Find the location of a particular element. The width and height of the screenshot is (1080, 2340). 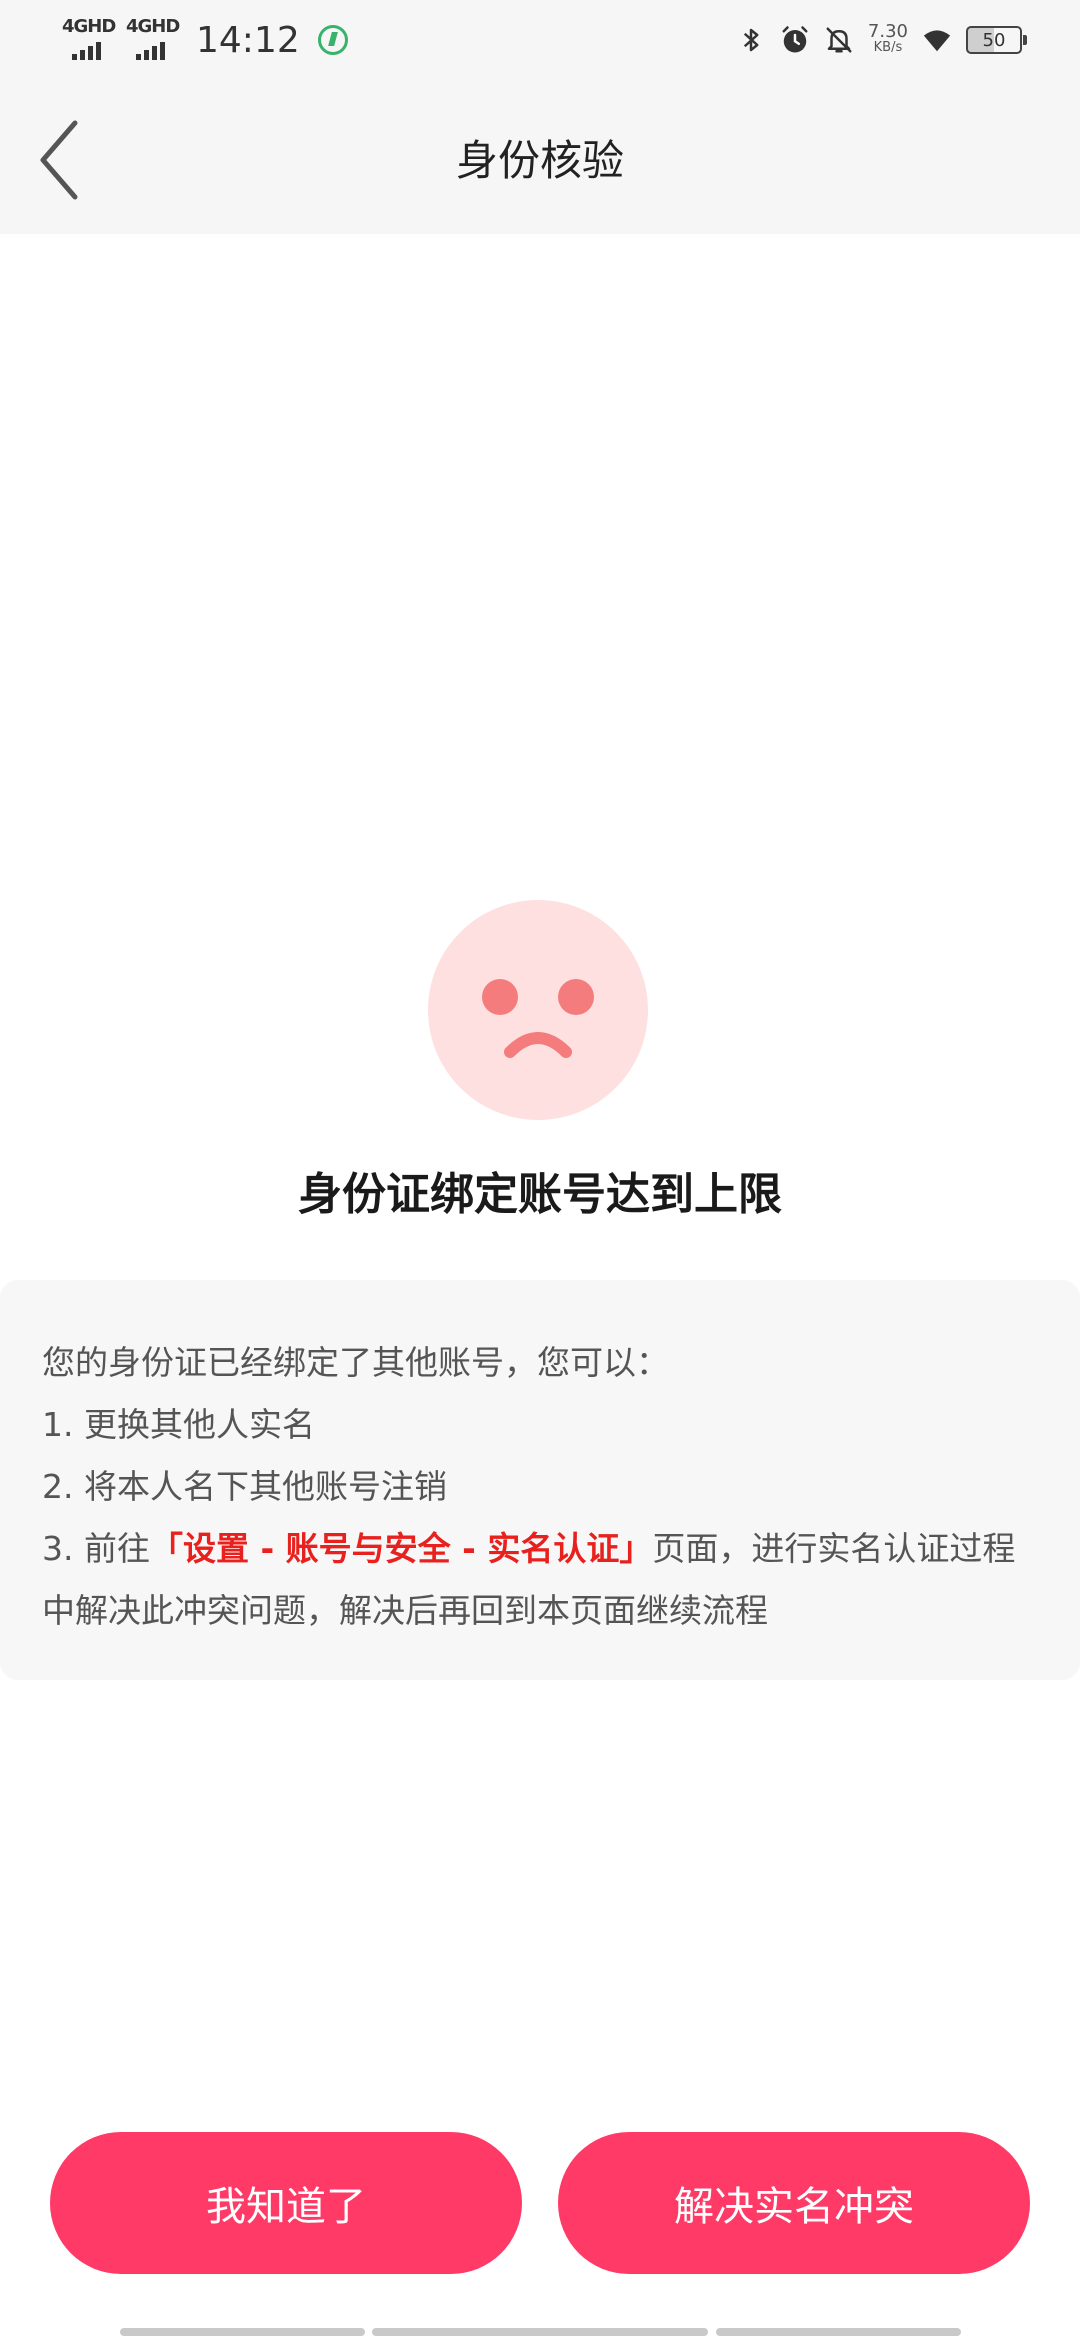

page-title: 身份核验 is located at coordinates (539, 160).